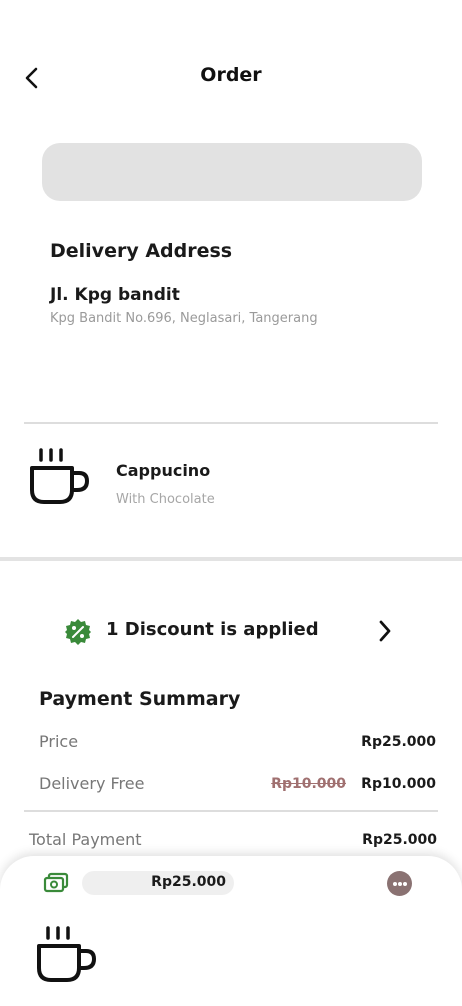  Describe the element at coordinates (399, 840) in the screenshot. I see `total-payment-value: Rp25.000` at that location.